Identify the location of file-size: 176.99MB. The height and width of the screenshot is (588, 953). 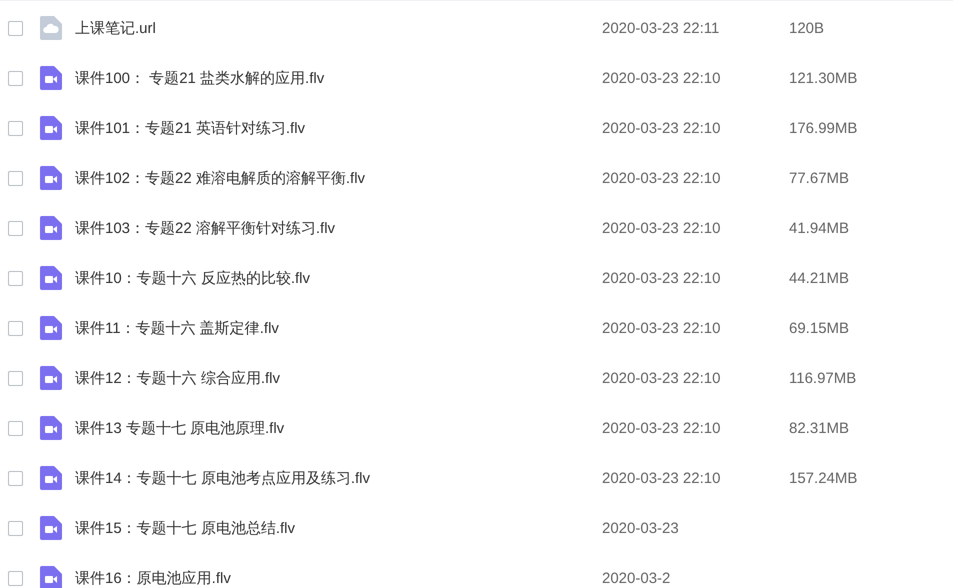
(823, 128).